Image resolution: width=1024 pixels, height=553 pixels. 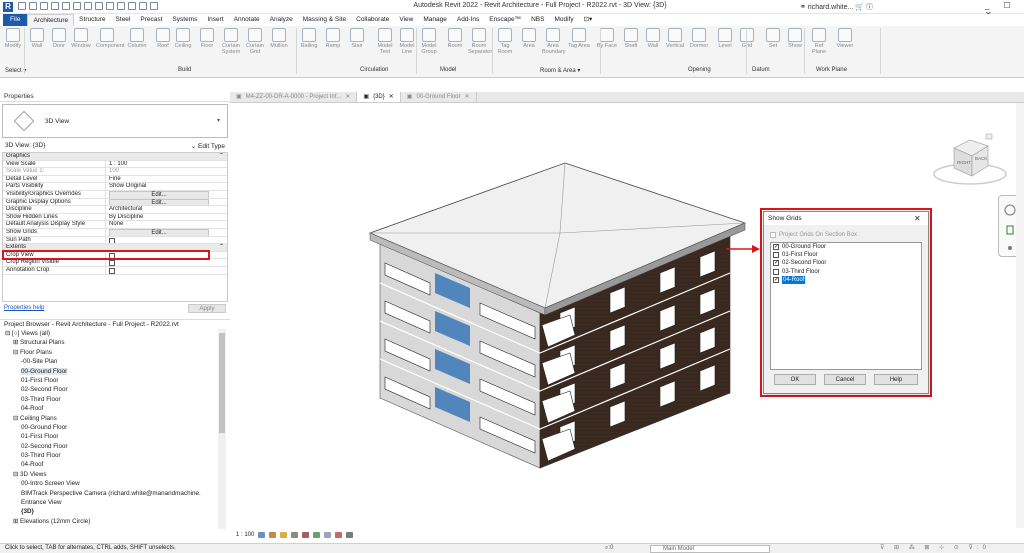 What do you see at coordinates (44, 389) in the screenshot?
I see `browser-node-label: 02-Second Floor` at bounding box center [44, 389].